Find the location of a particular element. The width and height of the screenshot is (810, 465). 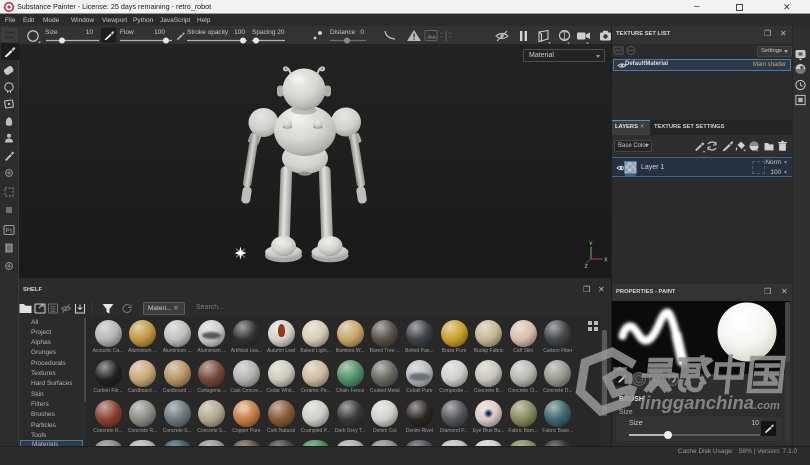

svg-text: 10 is located at coordinates (90, 32).